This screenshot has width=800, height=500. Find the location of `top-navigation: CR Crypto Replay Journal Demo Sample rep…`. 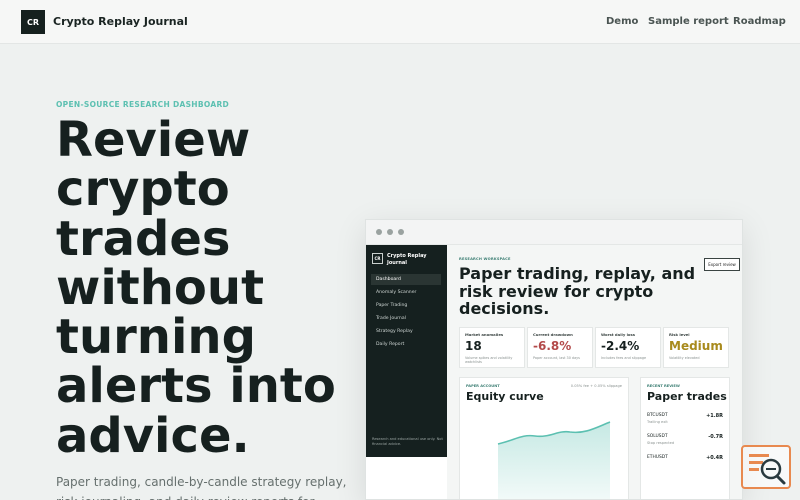

top-navigation: CR Crypto Replay Journal Demo Sample rep… is located at coordinates (400, 22).